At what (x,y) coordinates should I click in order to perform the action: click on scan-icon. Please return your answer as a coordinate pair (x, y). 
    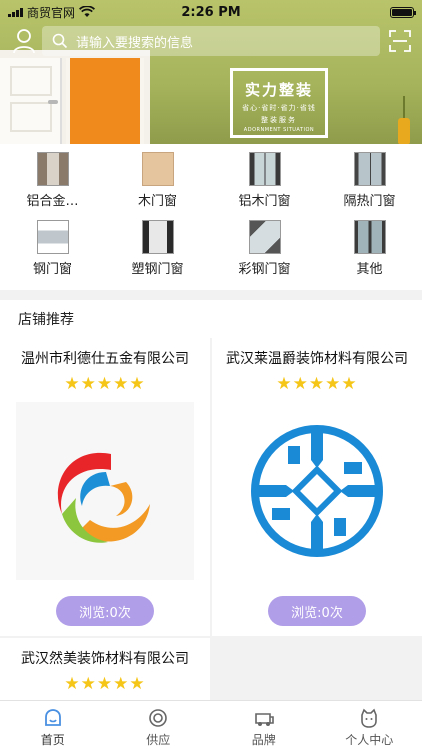
    Looking at the image, I should click on (400, 41).